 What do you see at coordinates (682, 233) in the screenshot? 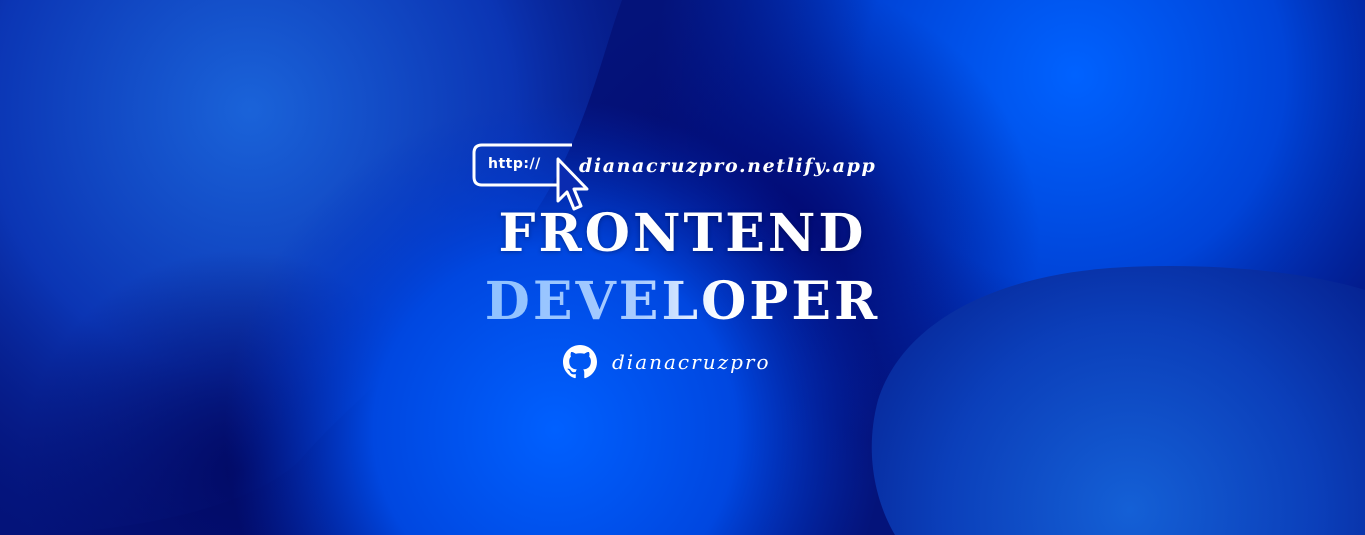
I see `headline-line-1: FRONTEND` at bounding box center [682, 233].